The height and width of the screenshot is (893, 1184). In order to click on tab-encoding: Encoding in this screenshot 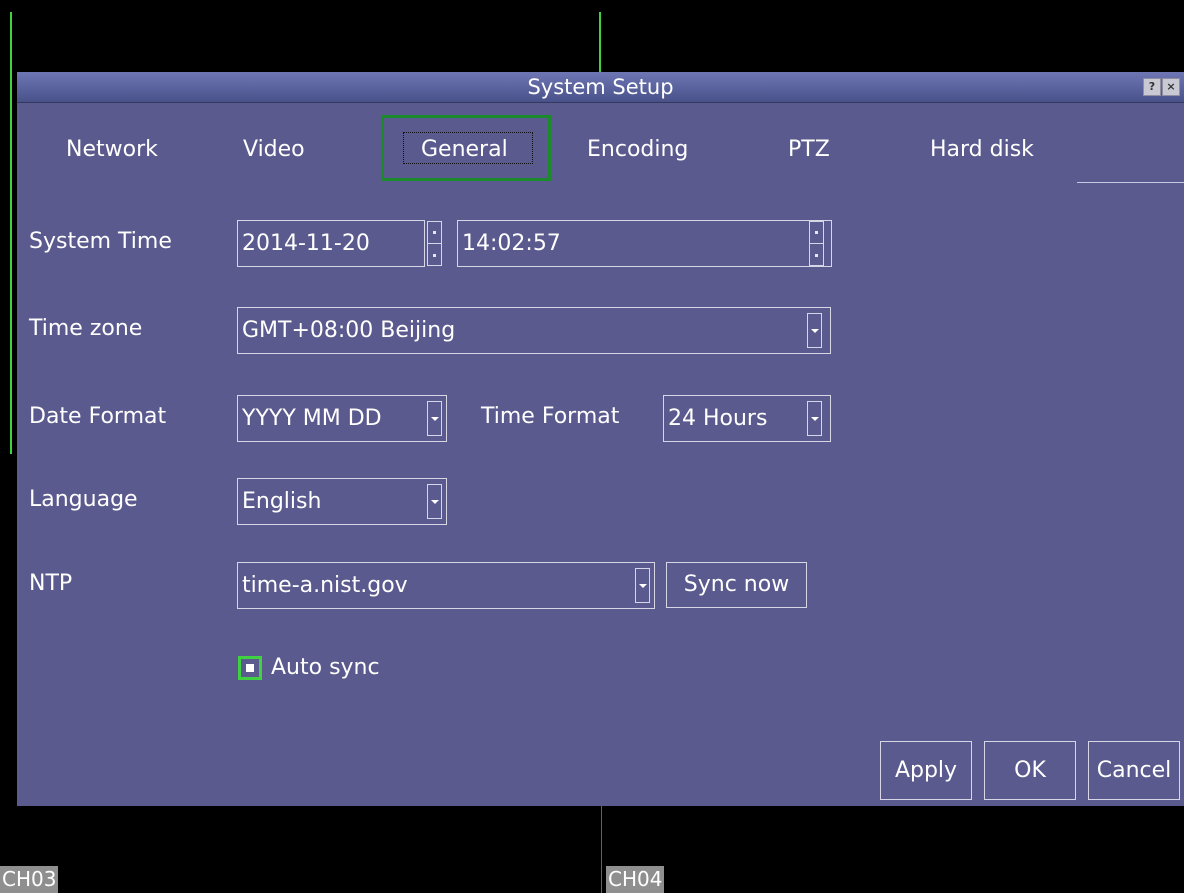, I will do `click(637, 150)`.